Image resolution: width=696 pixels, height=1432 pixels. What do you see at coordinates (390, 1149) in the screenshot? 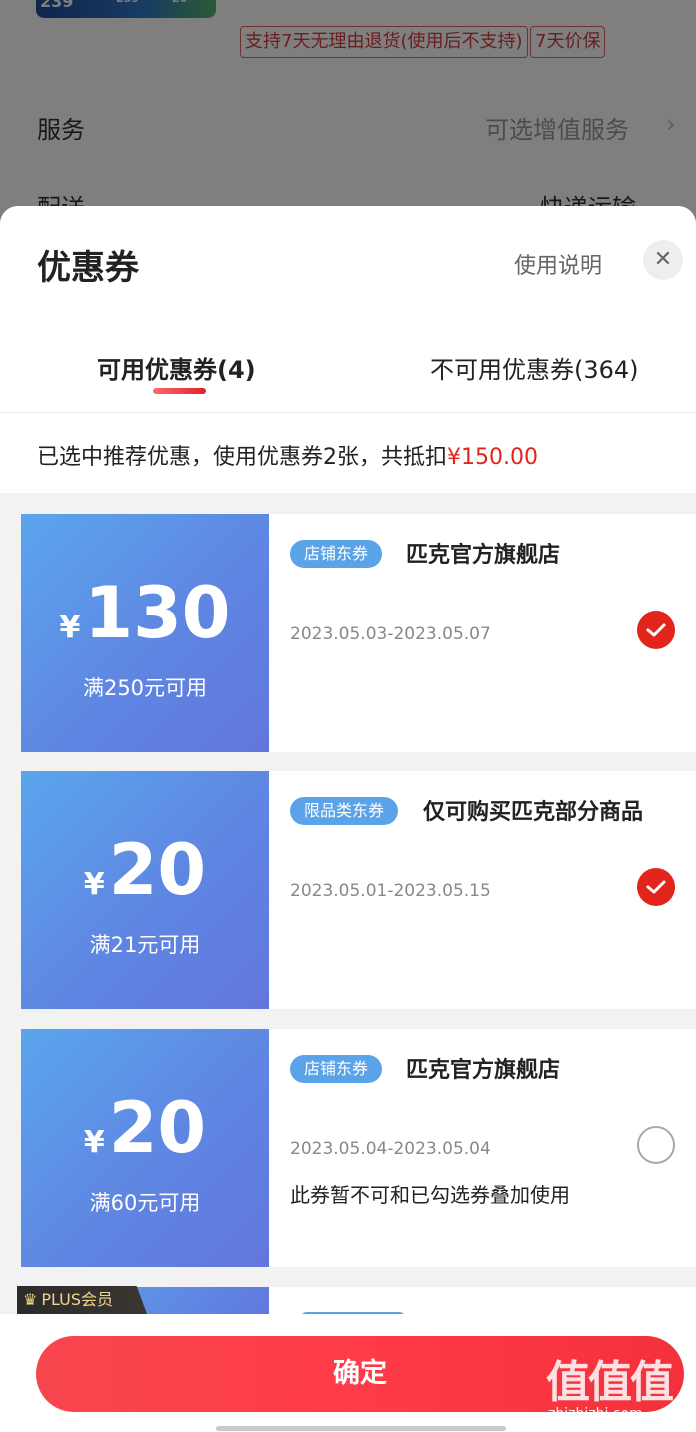
I see `coupon-date-range: 2023.05.04-2023.05.04` at bounding box center [390, 1149].